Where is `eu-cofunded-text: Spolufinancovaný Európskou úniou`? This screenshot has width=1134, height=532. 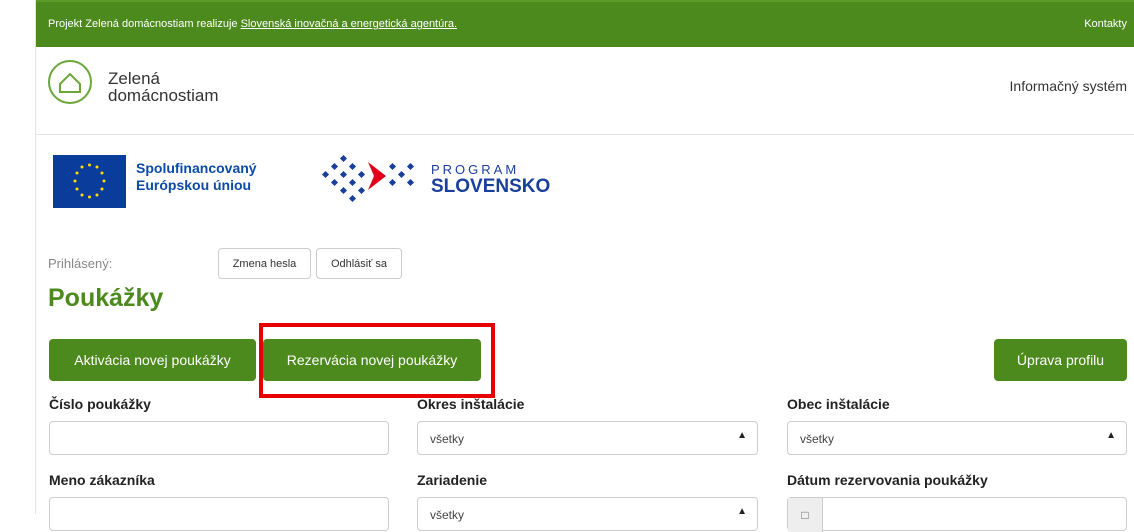
eu-cofunded-text: Spolufinancovaný Európskou úniou is located at coordinates (196, 177).